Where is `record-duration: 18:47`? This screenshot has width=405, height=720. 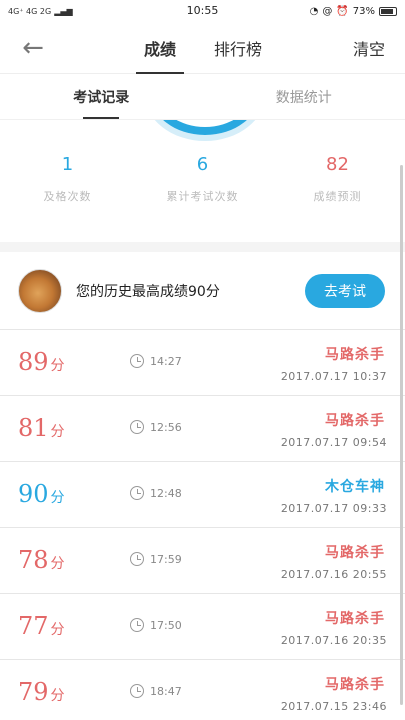 record-duration: 18:47 is located at coordinates (156, 691).